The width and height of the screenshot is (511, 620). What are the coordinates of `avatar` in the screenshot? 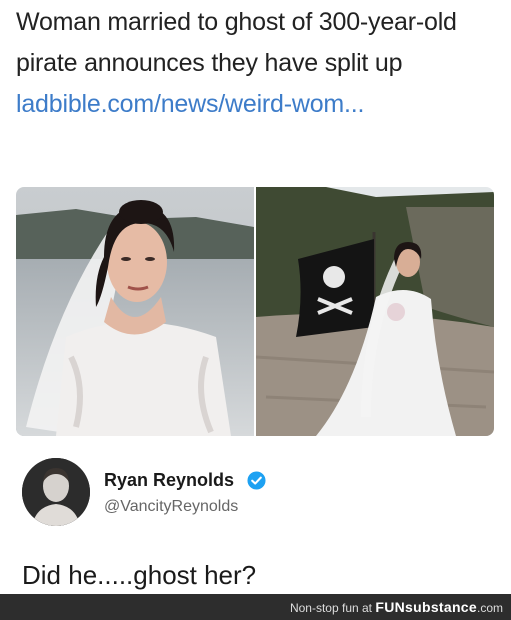 It's located at (56, 492).